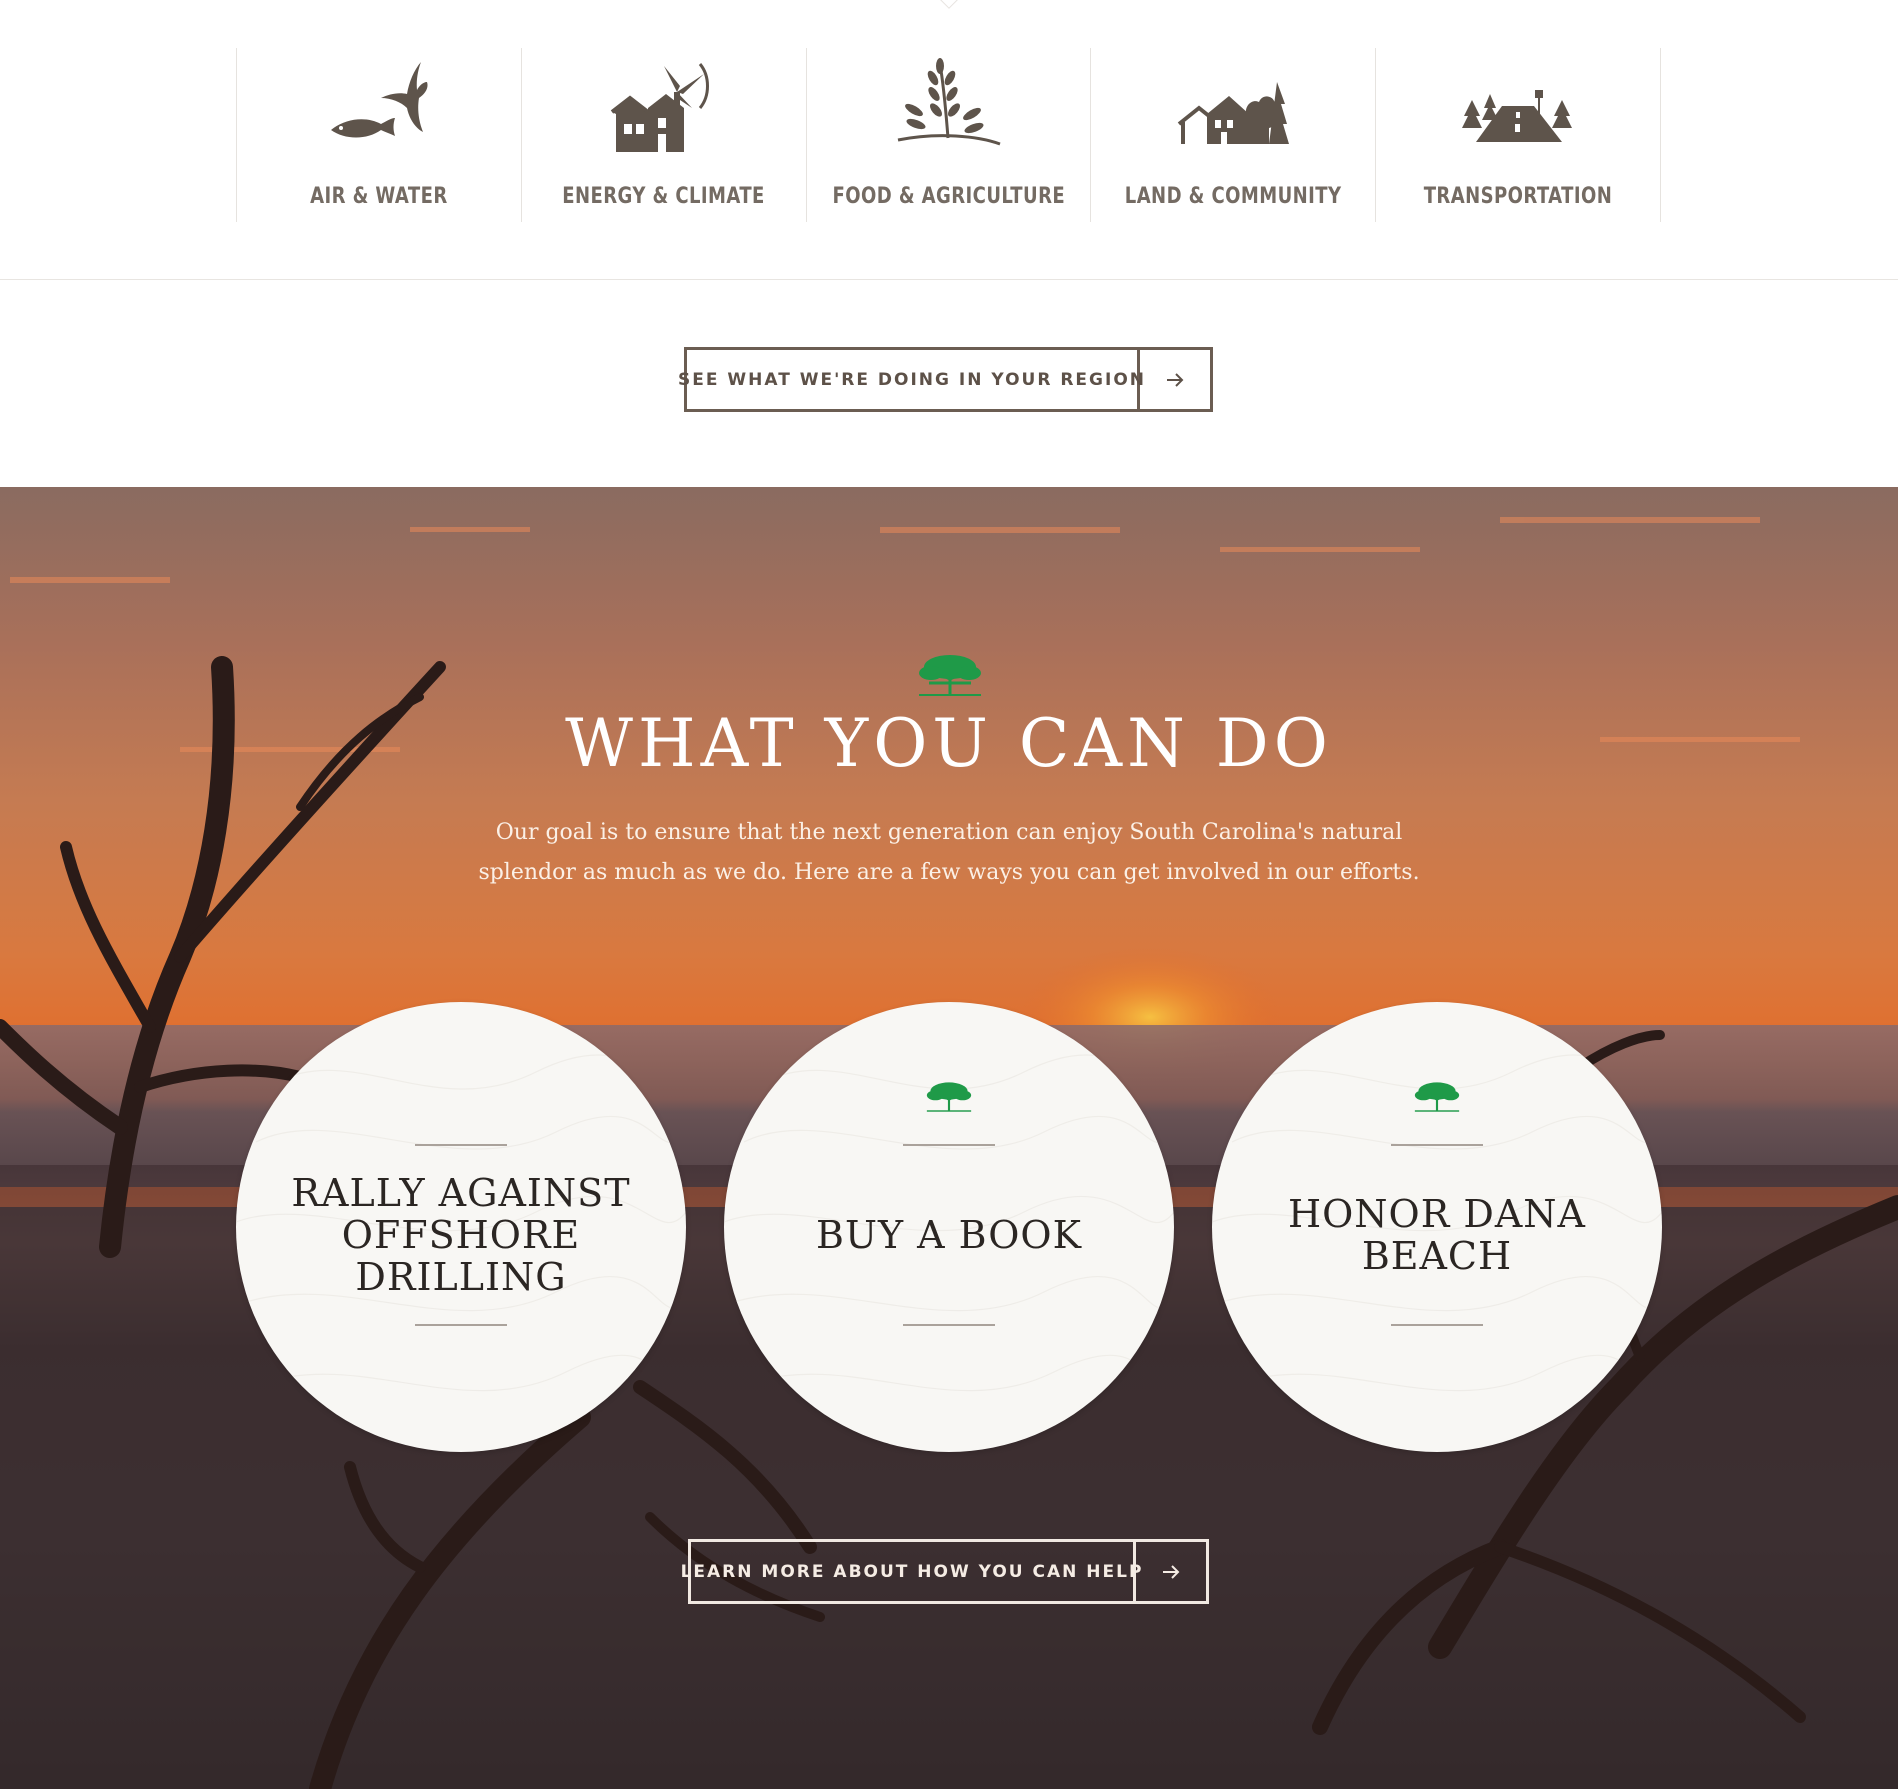 The height and width of the screenshot is (1789, 1898). I want to click on road-trees-icon, so click(1518, 102).